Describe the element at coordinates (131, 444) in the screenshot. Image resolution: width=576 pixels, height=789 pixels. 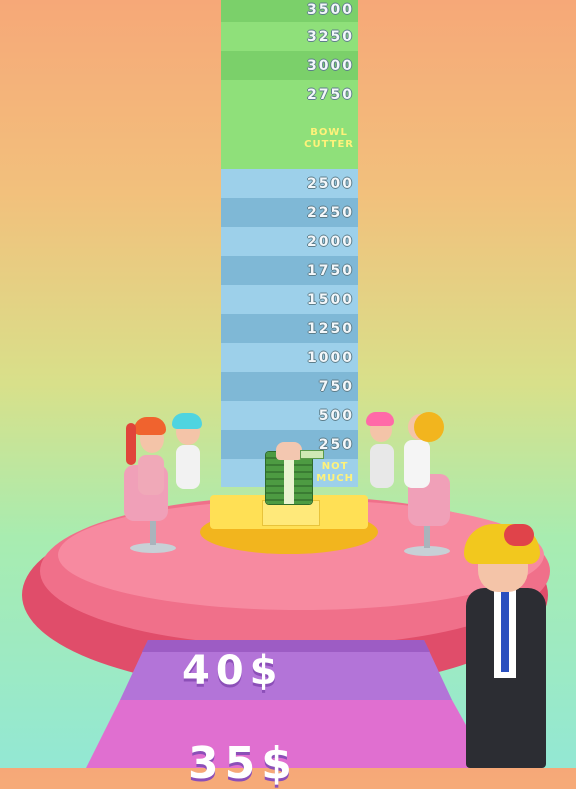
I see `customer-ponytail` at that location.